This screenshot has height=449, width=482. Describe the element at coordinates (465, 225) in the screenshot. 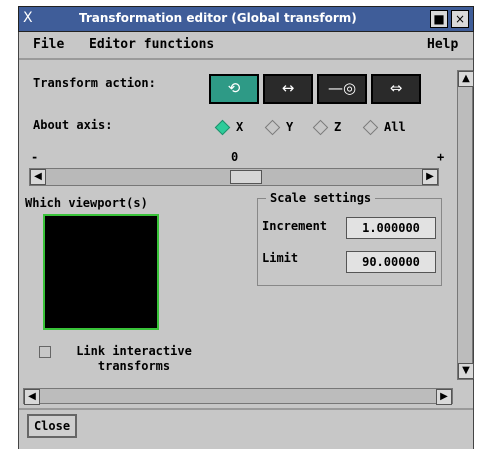

I see `vertical-scrollbar: ▲ ▼` at that location.